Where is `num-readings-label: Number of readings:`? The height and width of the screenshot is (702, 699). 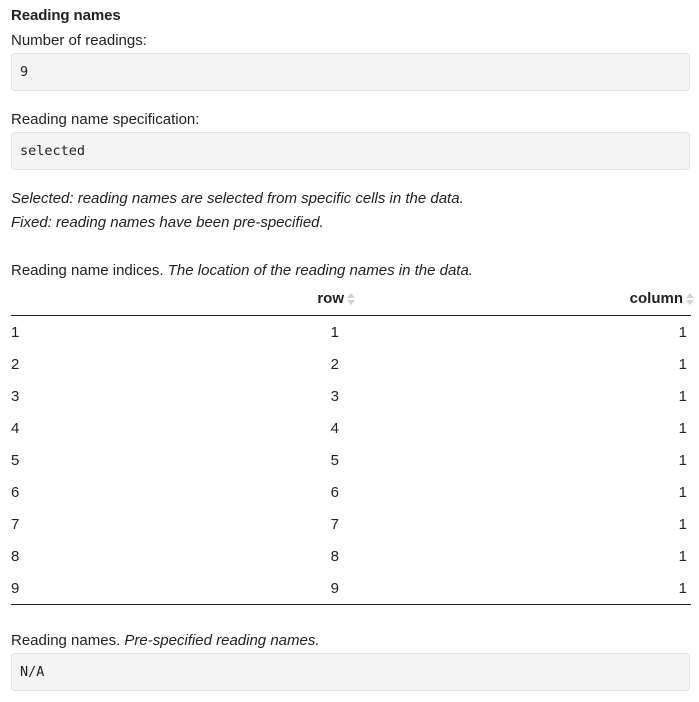 num-readings-label: Number of readings: is located at coordinates (79, 40).